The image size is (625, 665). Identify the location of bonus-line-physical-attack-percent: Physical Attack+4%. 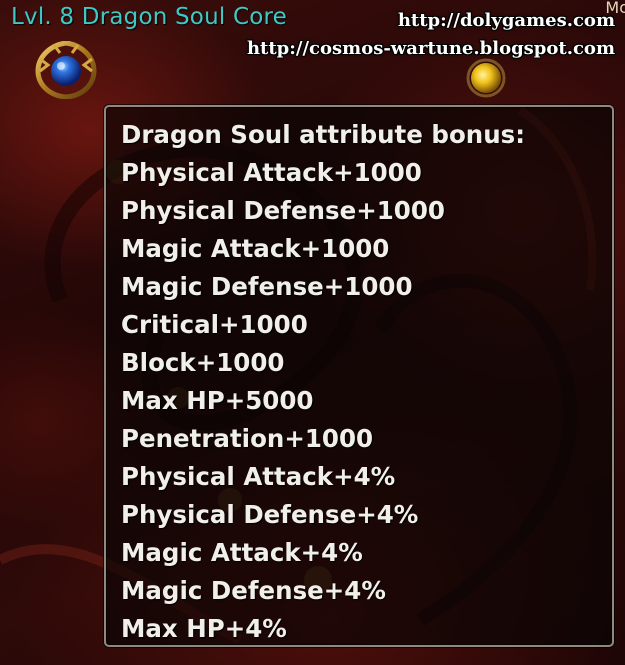
(258, 476).